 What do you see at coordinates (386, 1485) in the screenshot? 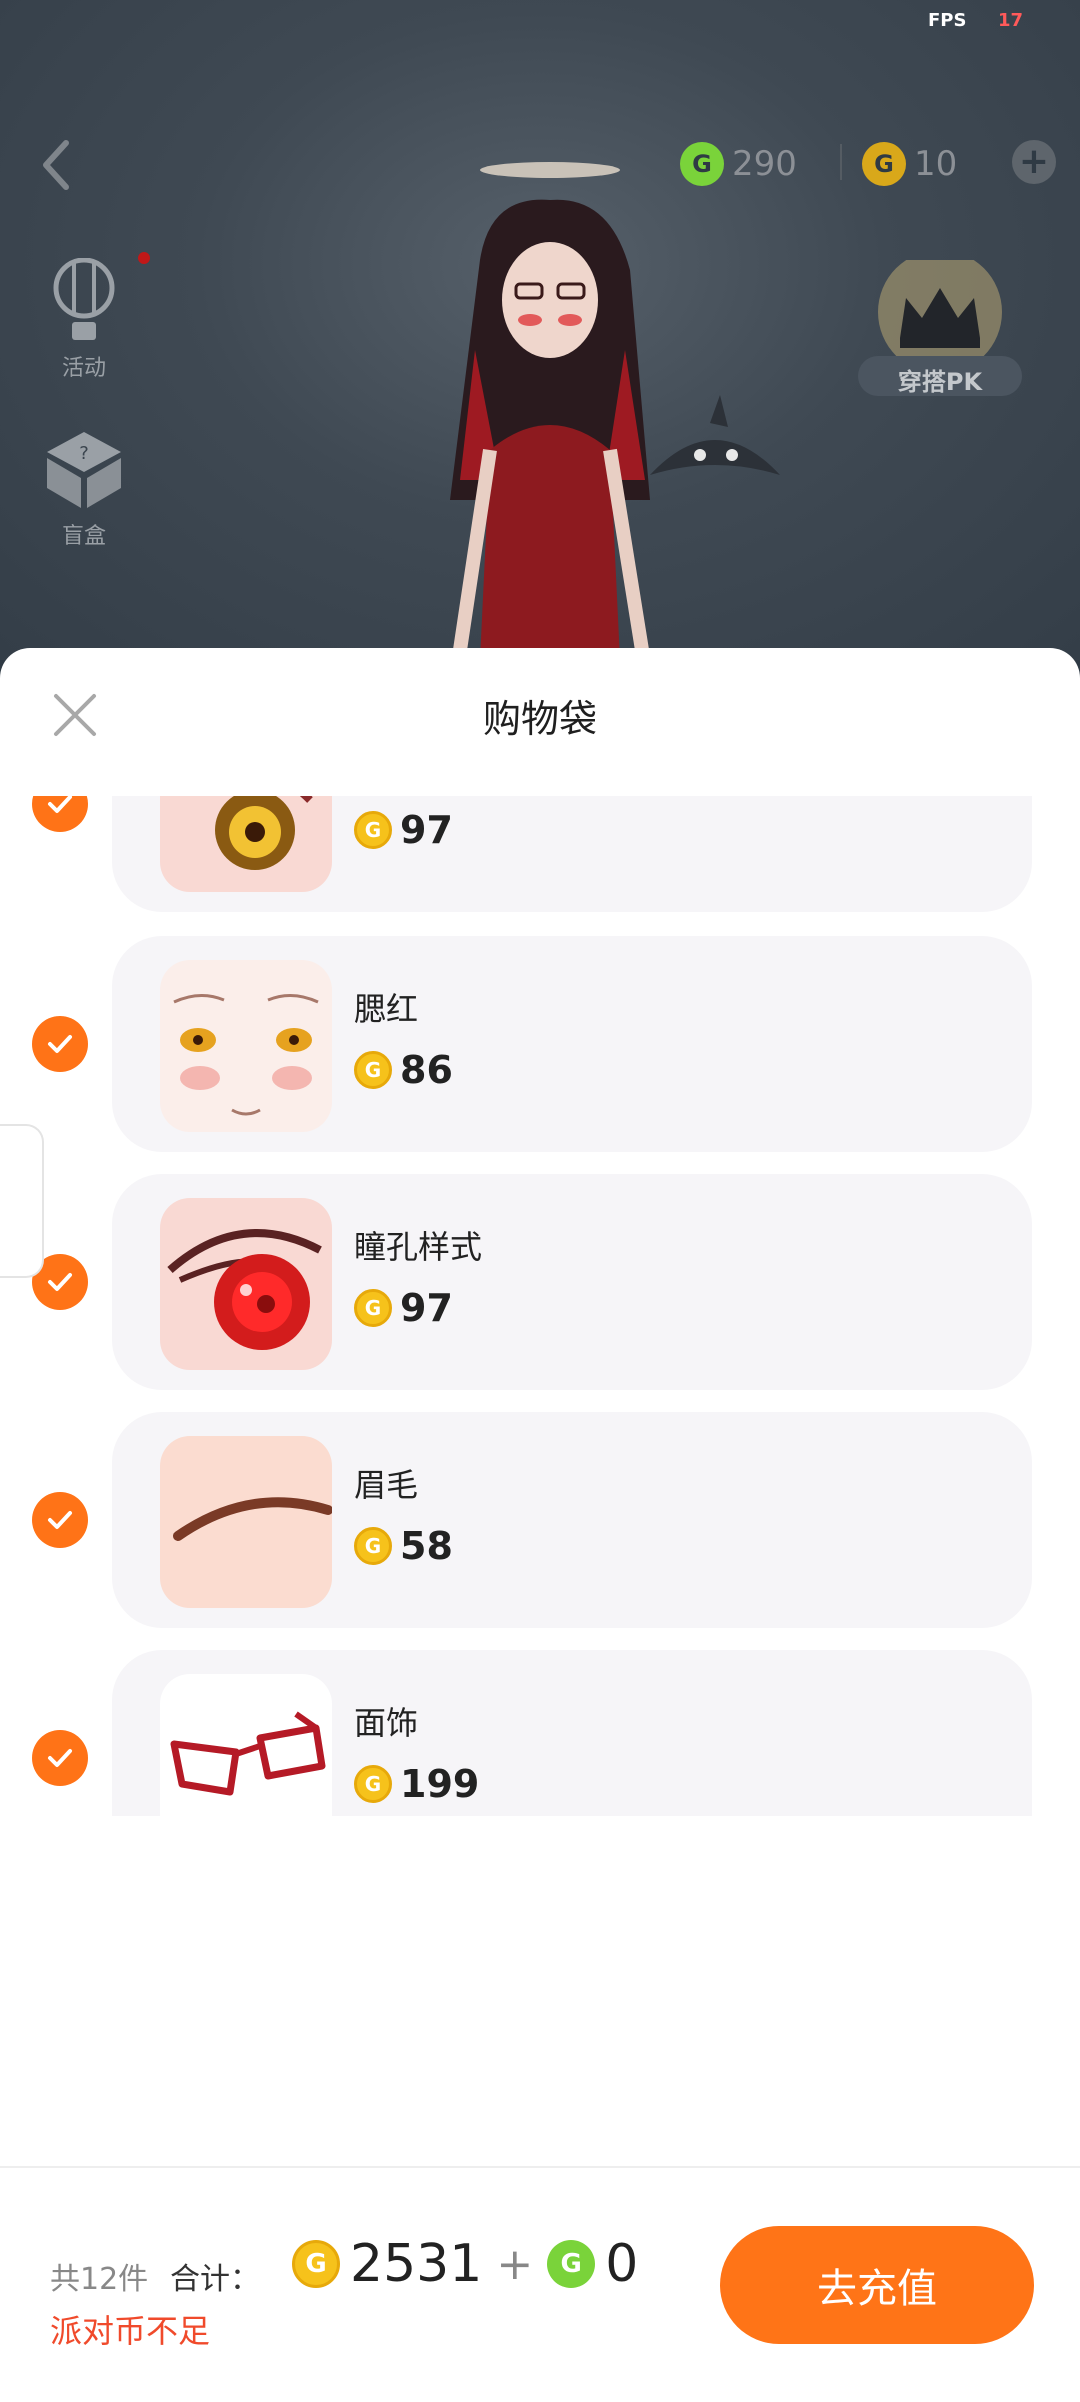
I see `item-name: 眉毛` at bounding box center [386, 1485].